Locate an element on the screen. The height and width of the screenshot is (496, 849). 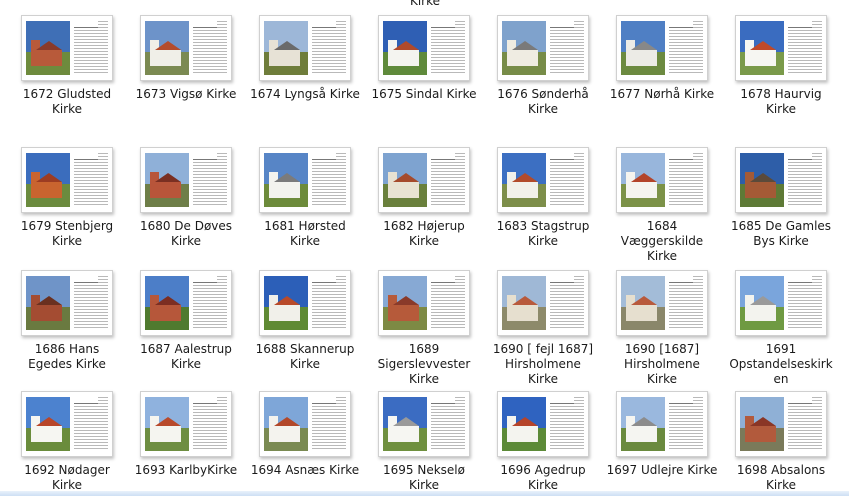
status-bar-edge is located at coordinates (424, 493).